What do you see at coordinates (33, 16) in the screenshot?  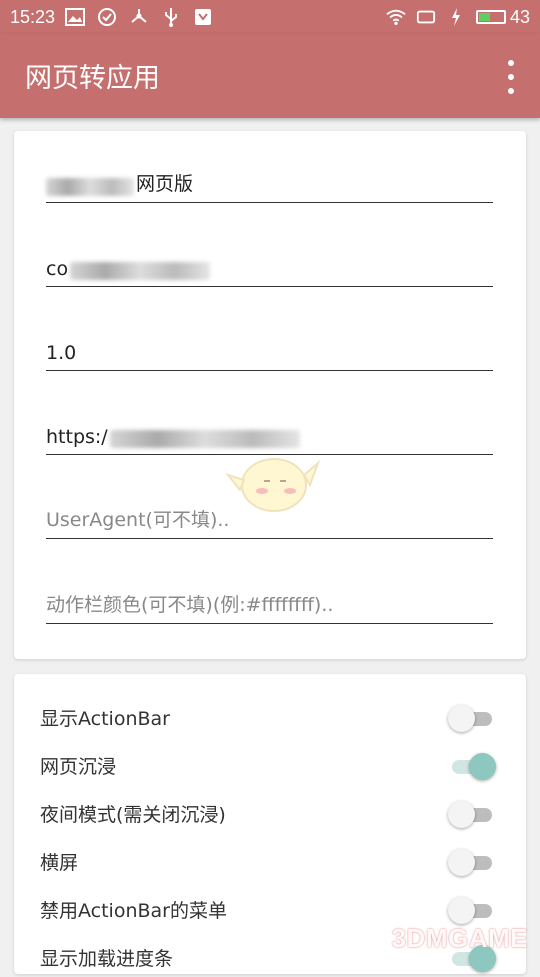 I see `status-time: 15:23` at bounding box center [33, 16].